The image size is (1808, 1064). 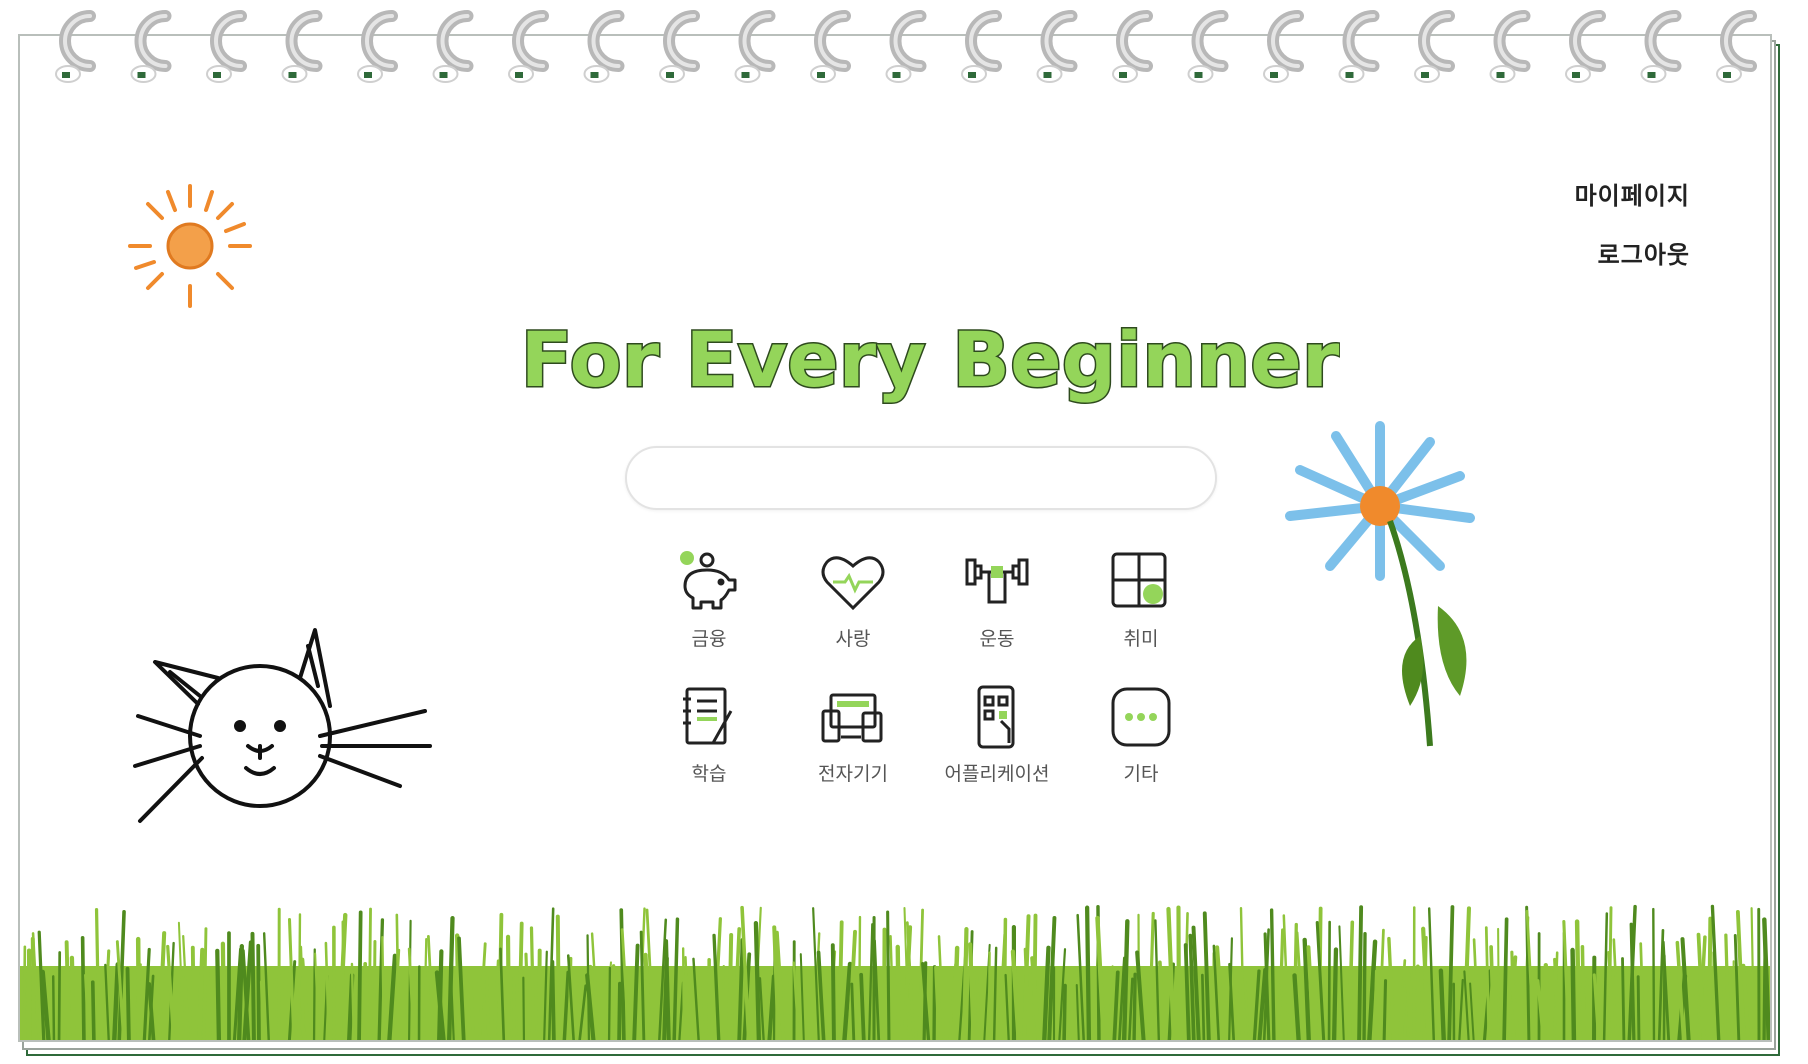 I want to click on puzzle-icon, so click(x=1139, y=580).